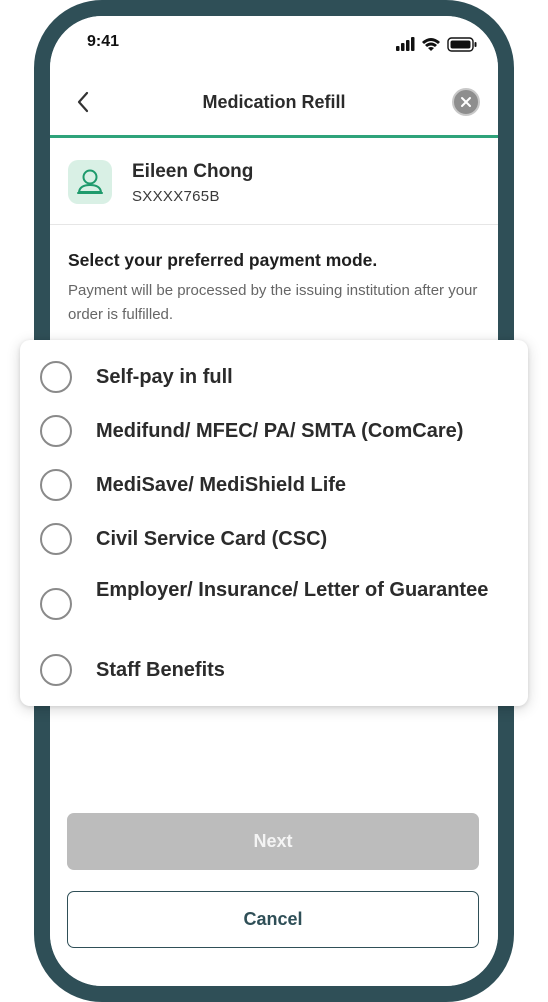  Describe the element at coordinates (431, 44) in the screenshot. I see `wifi-icon` at that location.